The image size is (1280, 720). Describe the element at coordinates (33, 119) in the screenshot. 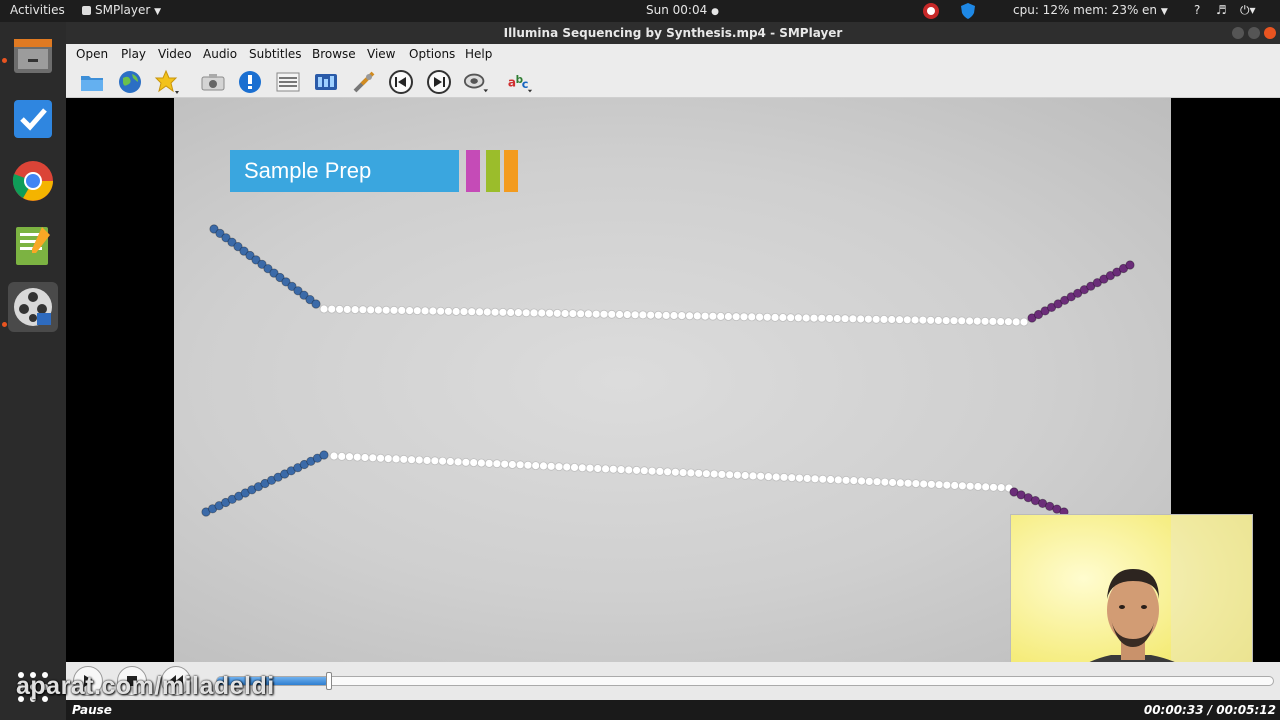

I see `tasks-check-icon` at that location.